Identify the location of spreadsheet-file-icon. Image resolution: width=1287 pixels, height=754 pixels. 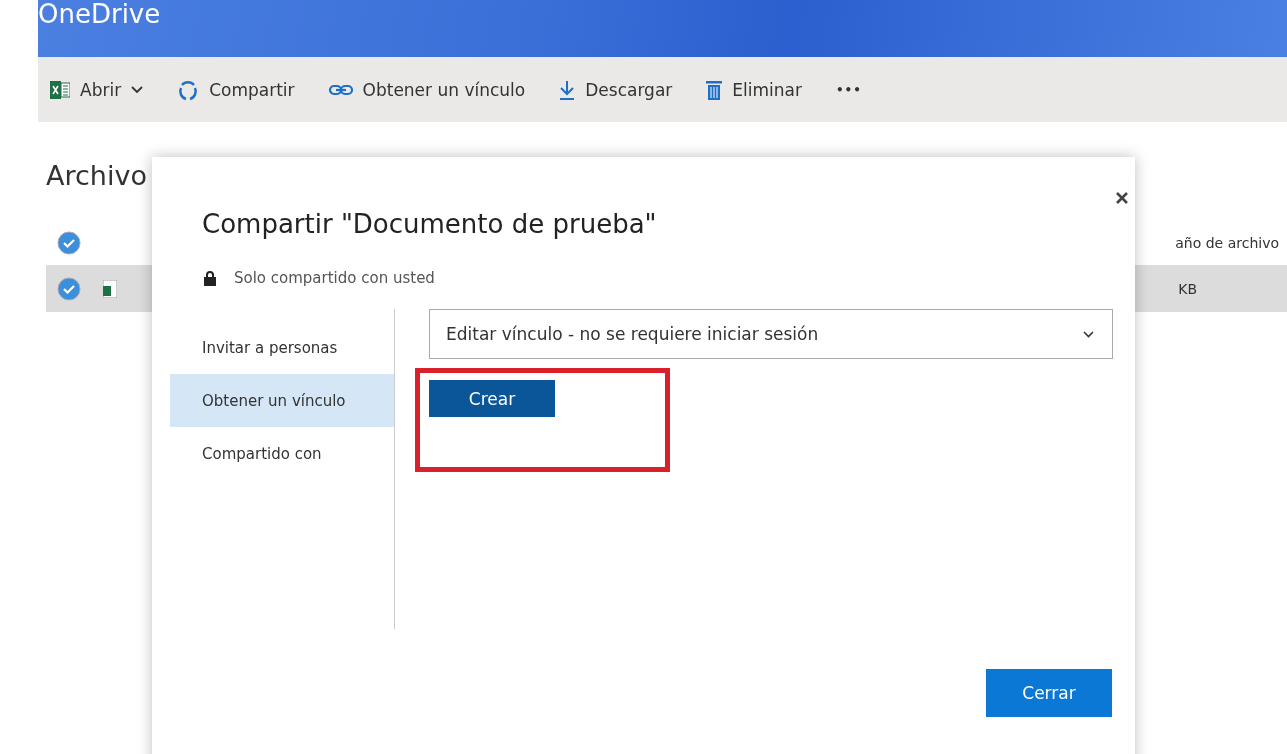
(110, 289).